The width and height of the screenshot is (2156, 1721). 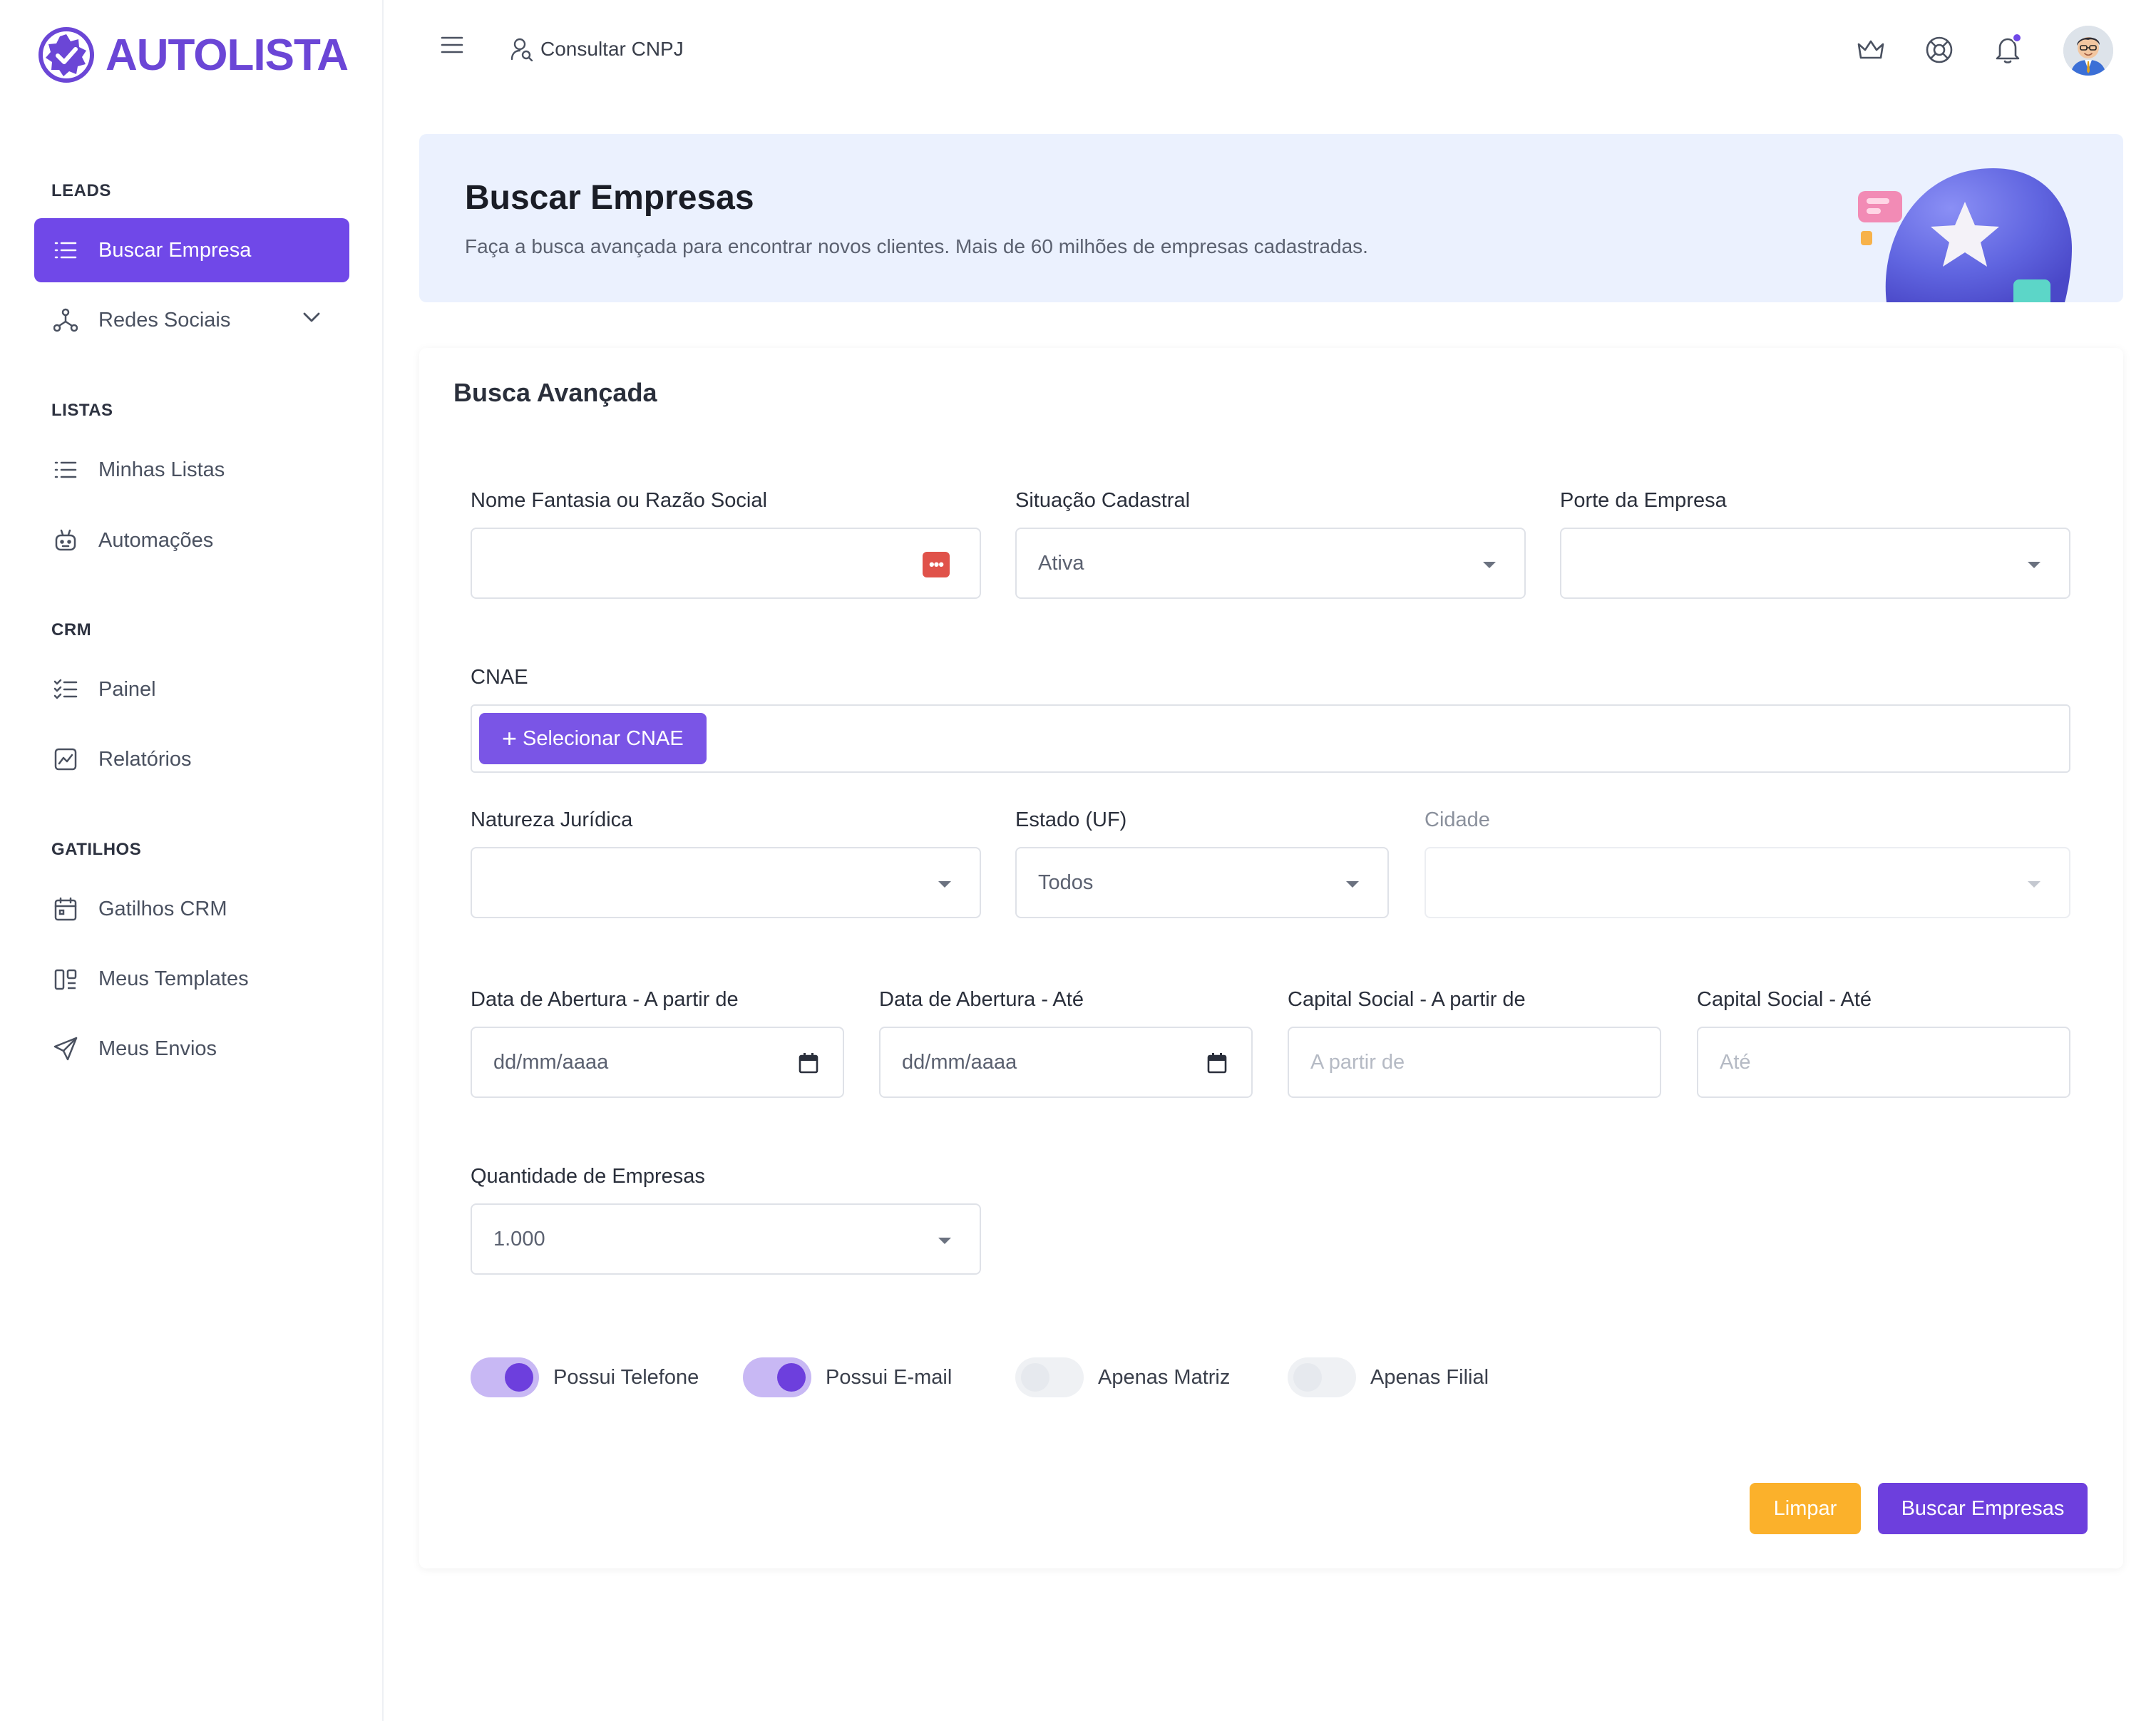 What do you see at coordinates (2007, 49) in the screenshot?
I see `notifications-button` at bounding box center [2007, 49].